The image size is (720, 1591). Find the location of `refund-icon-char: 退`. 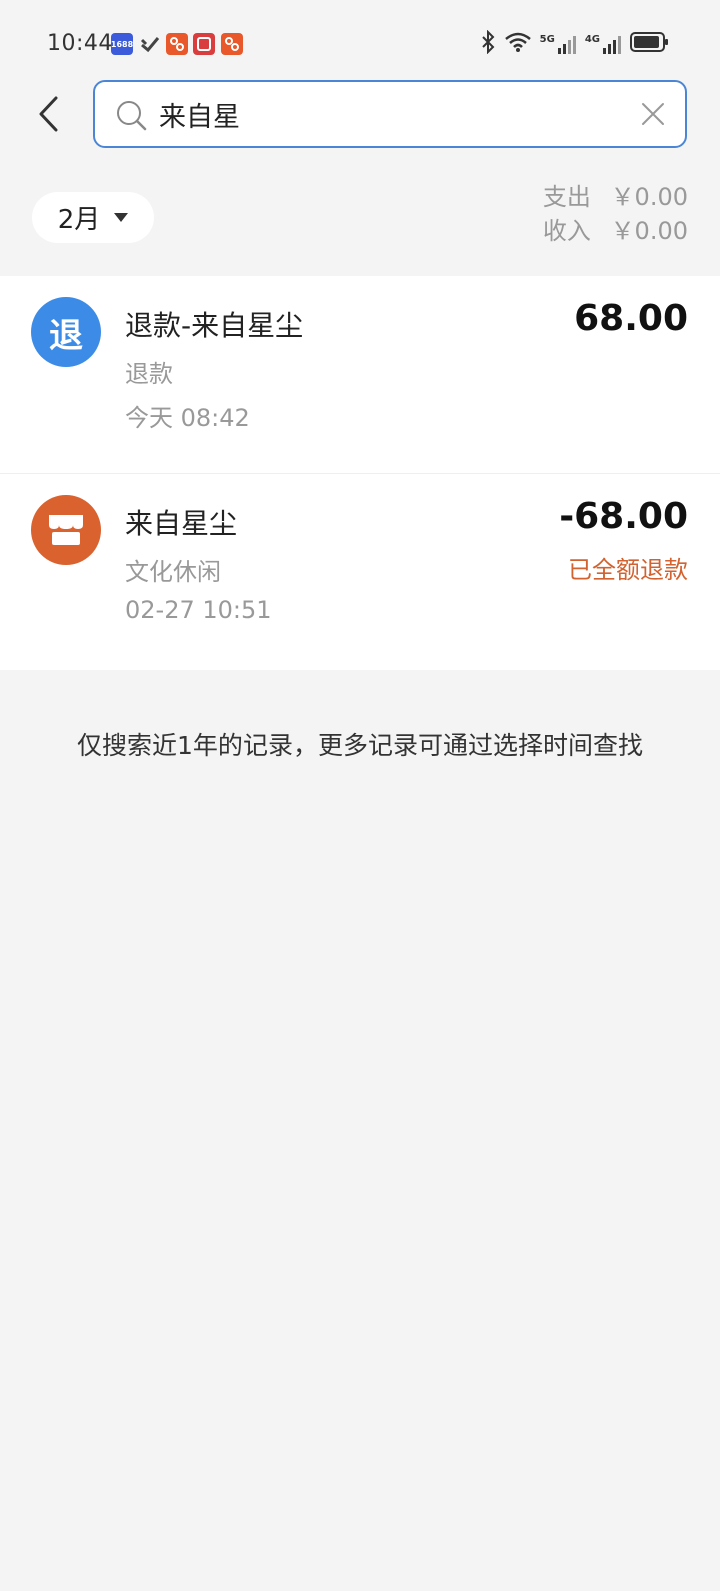

refund-icon-char: 退 is located at coordinates (66, 335).